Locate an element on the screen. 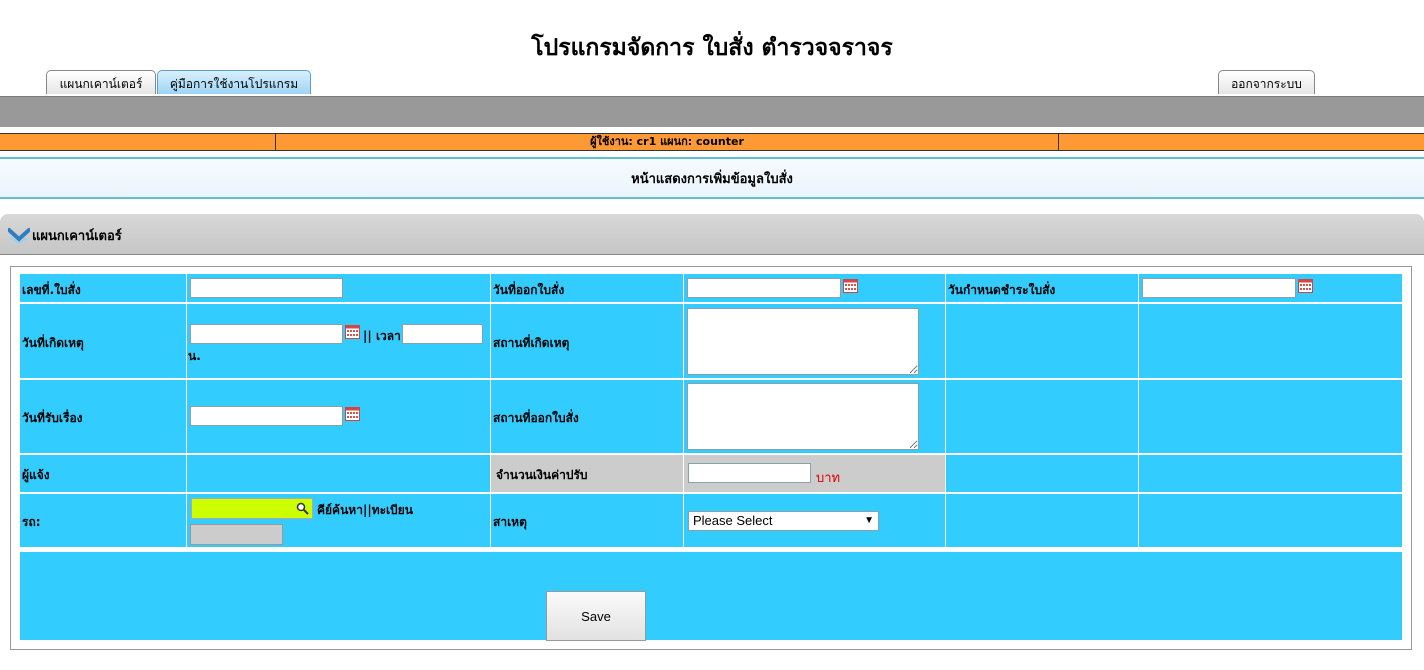 This screenshot has height=670, width=1424. time-label: || เวลา is located at coordinates (382, 336).